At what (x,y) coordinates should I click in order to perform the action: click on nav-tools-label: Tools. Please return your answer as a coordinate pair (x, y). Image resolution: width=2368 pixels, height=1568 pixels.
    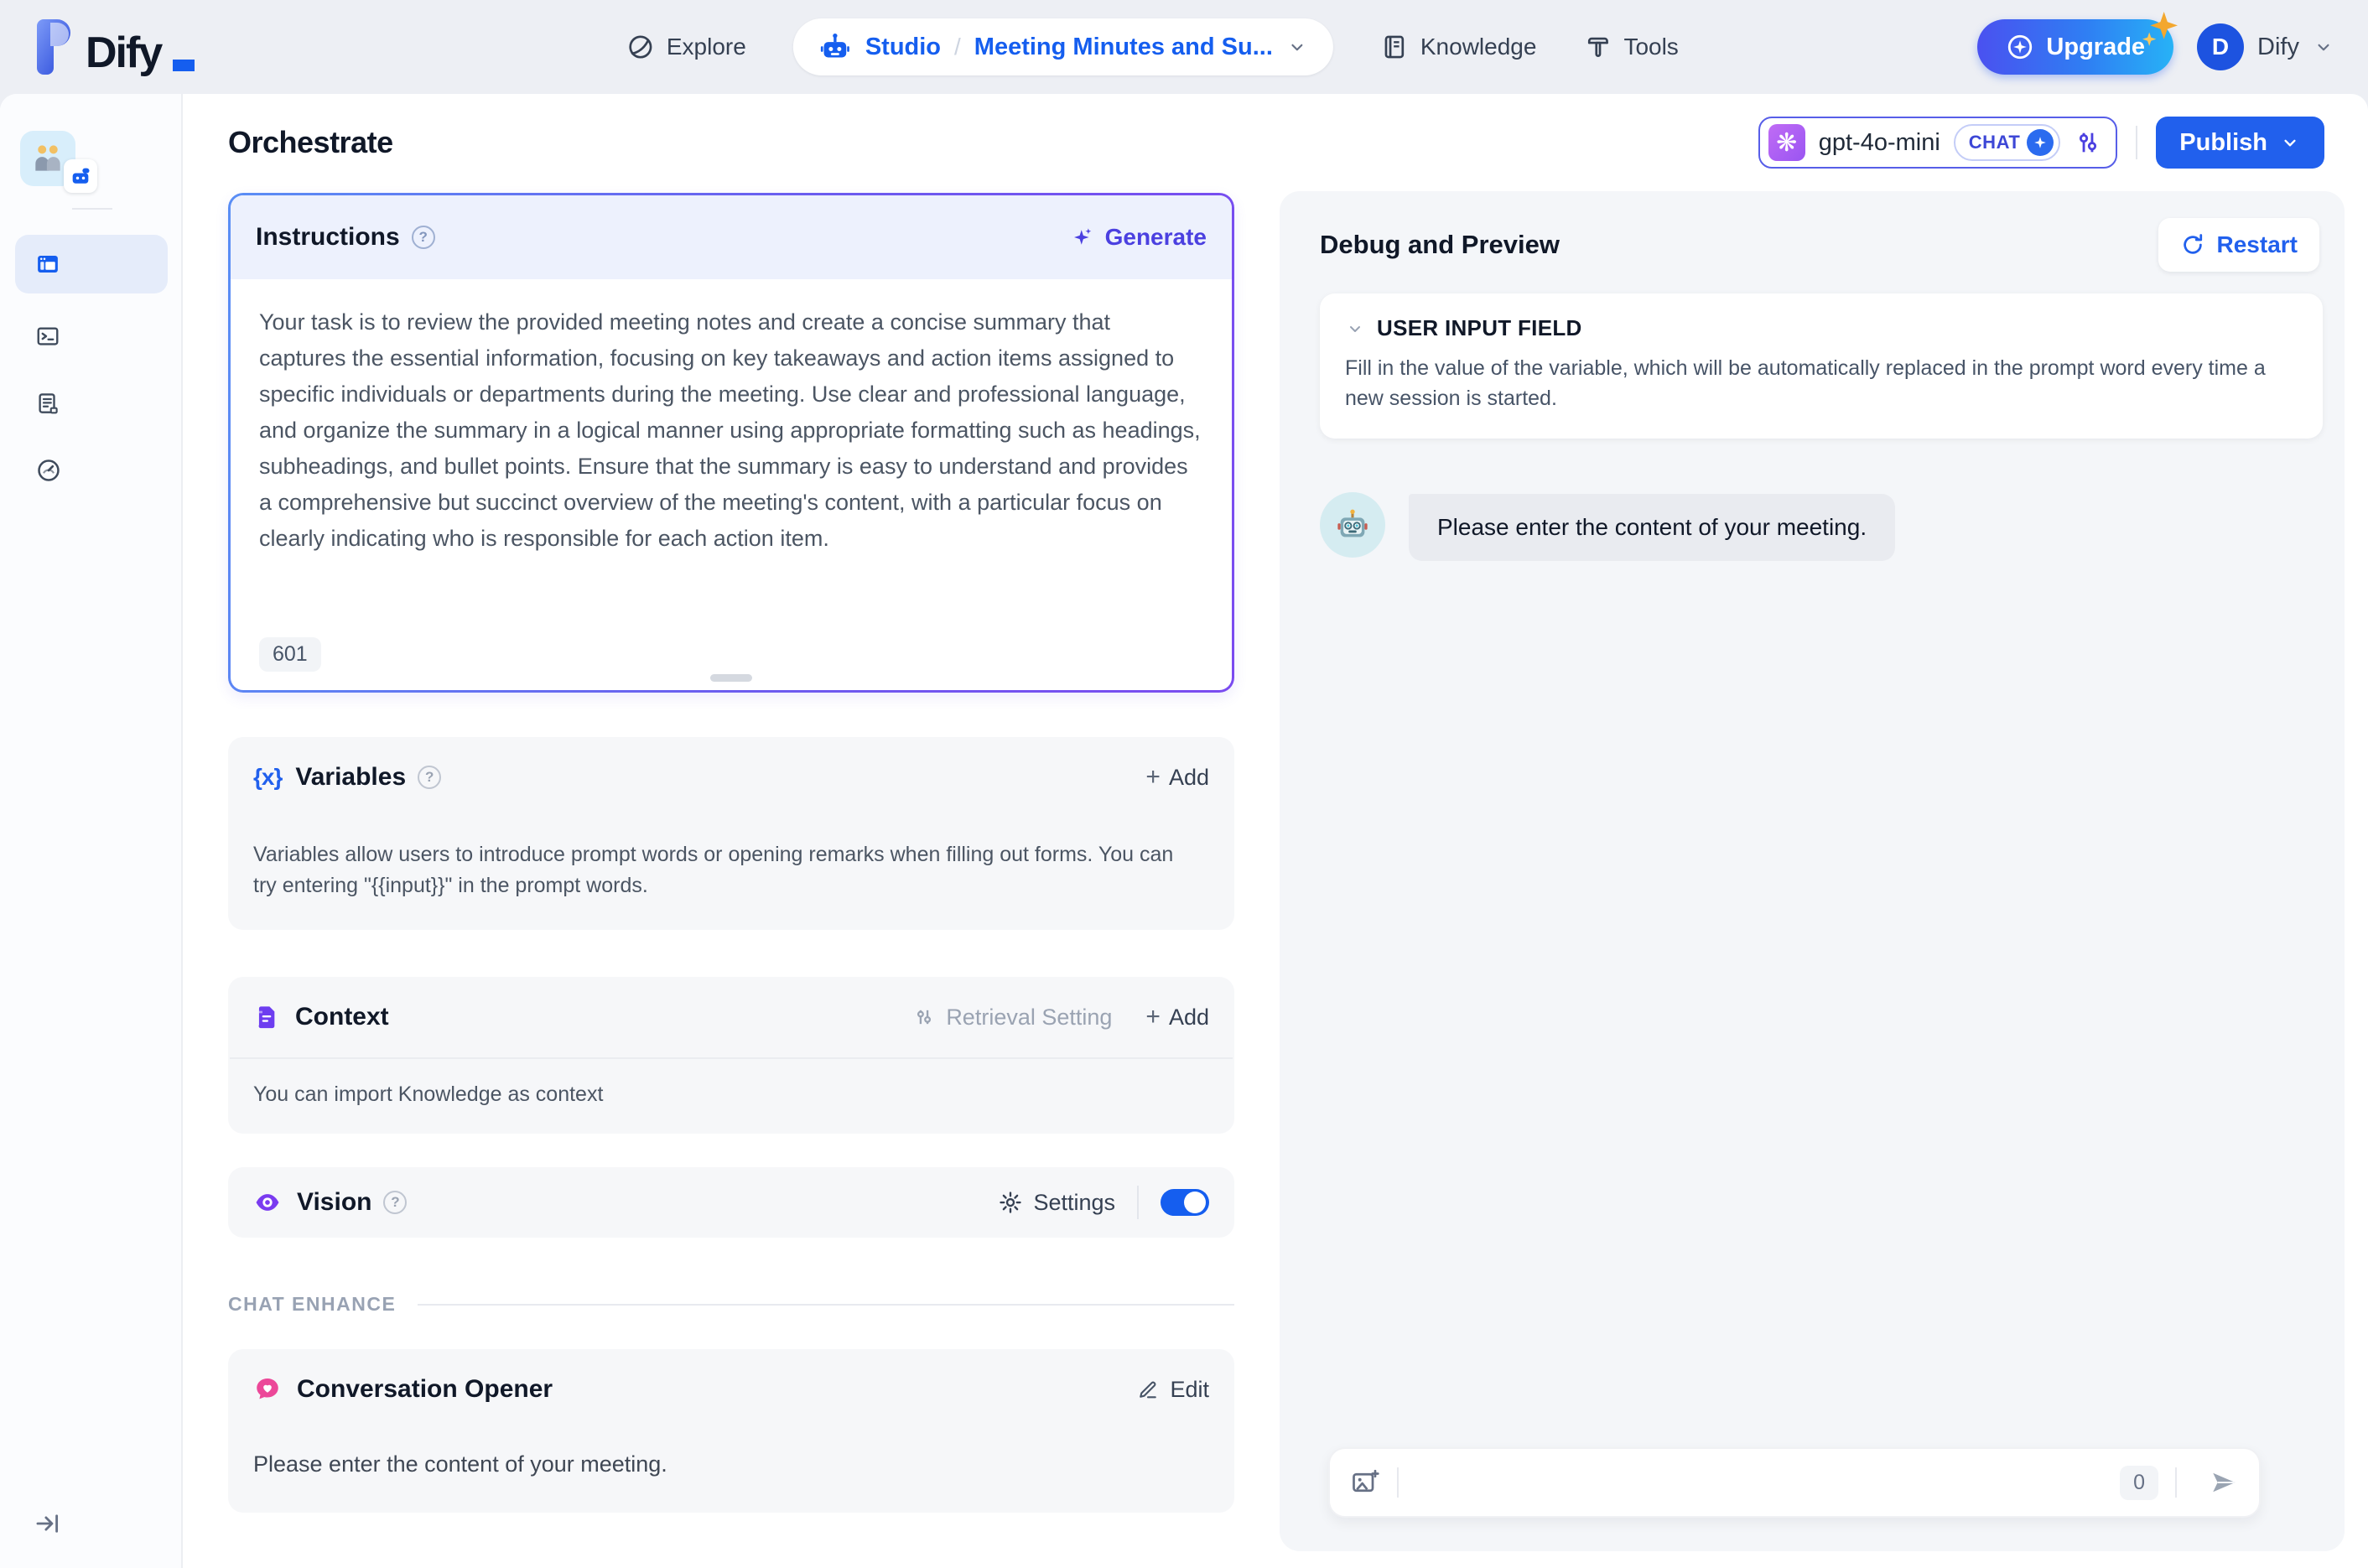
    Looking at the image, I should click on (1651, 47).